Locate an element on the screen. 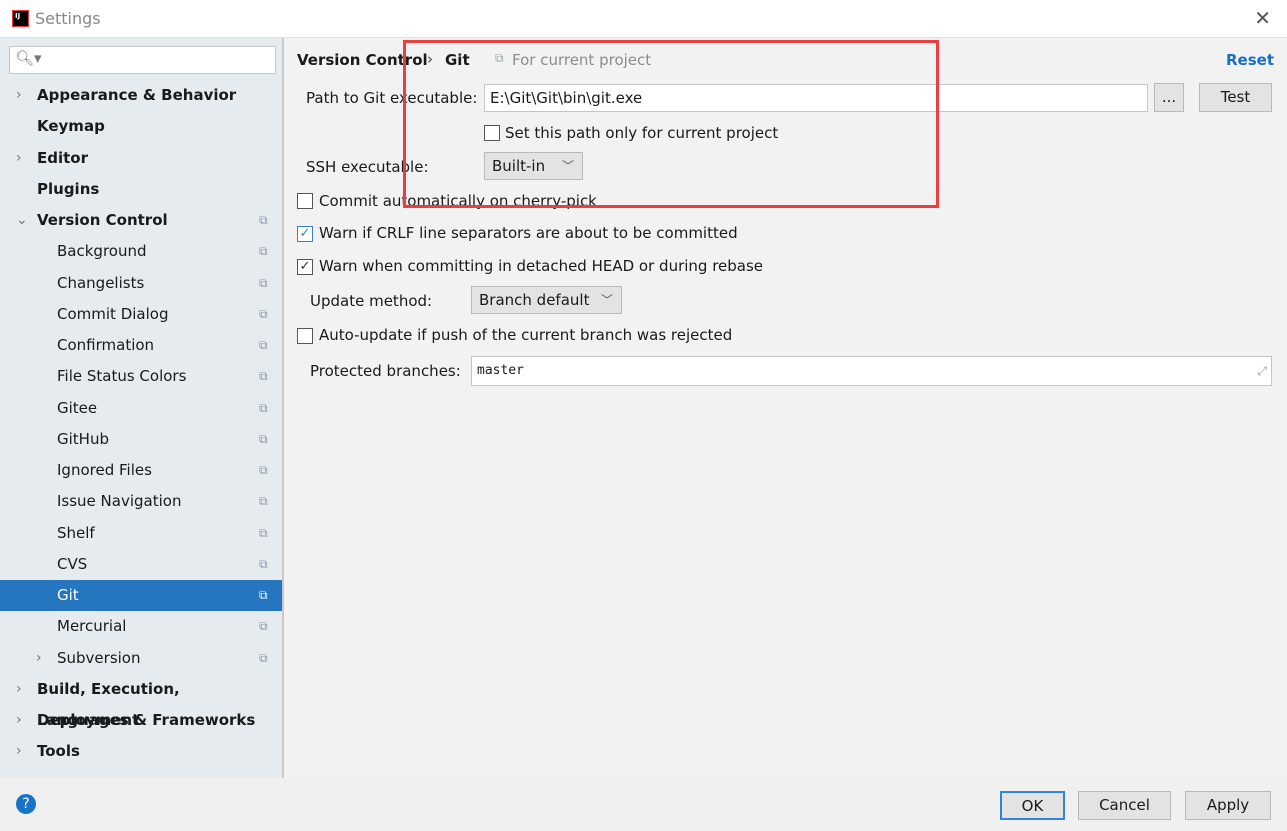  git-path-label: Path to Git executable: is located at coordinates (392, 98).